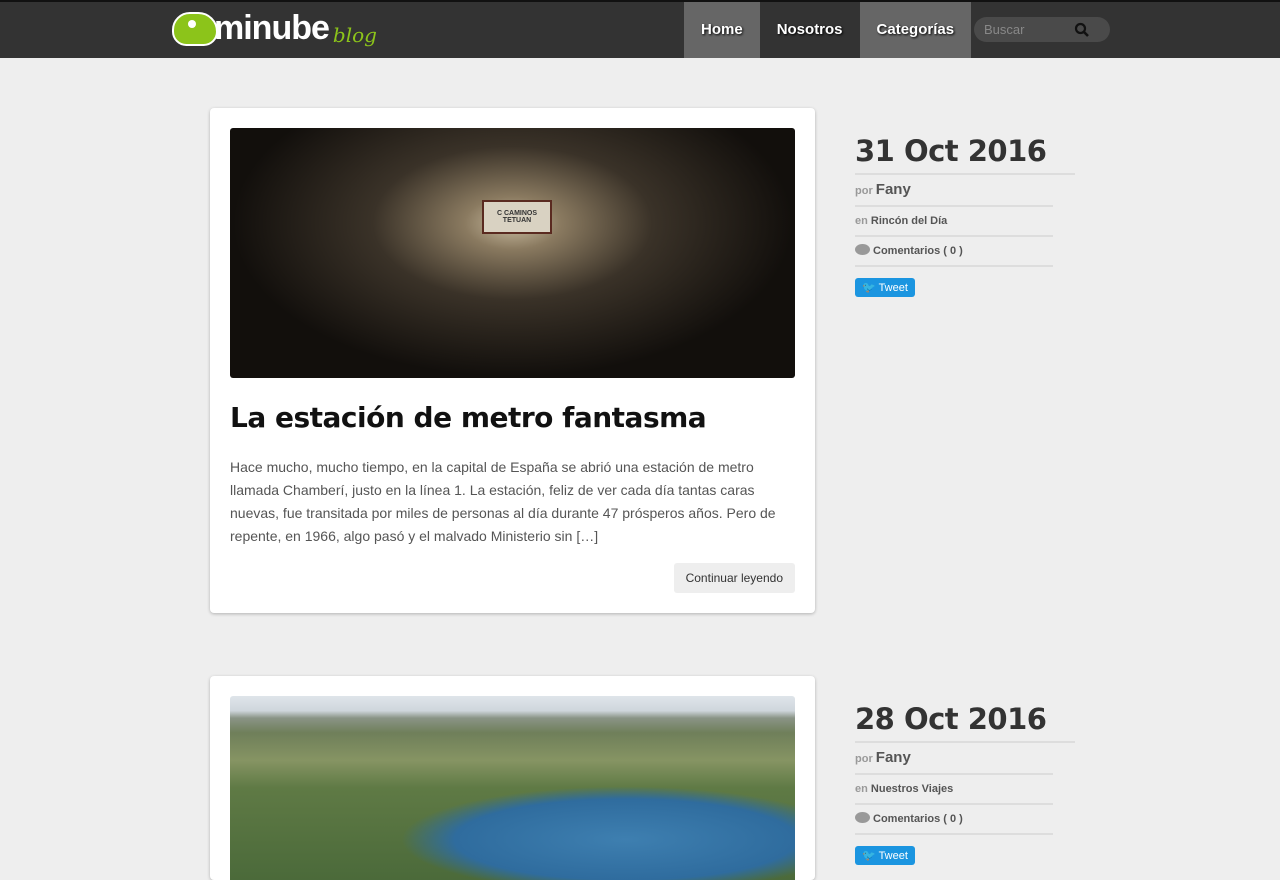  I want to click on logo-text: minube, so click(272, 28).